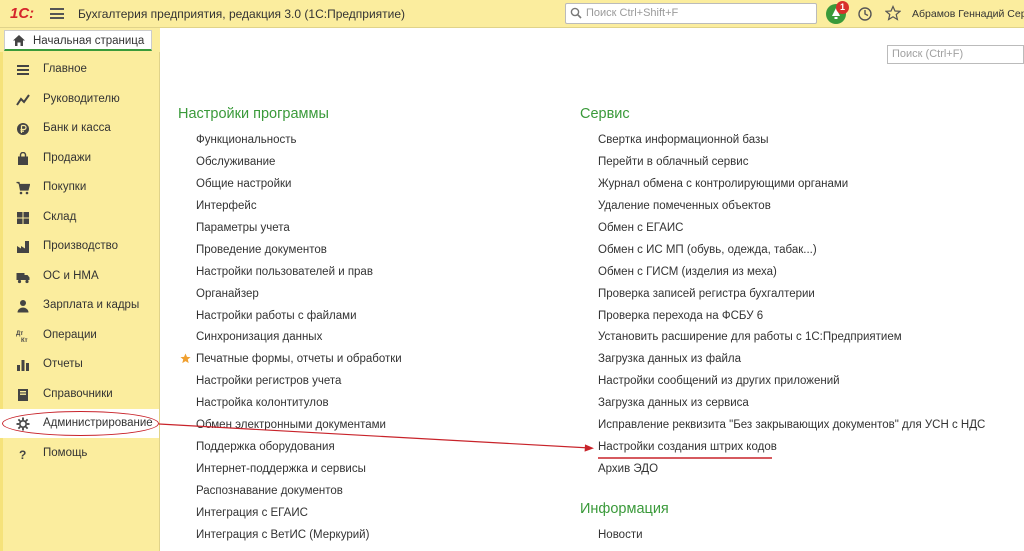  Describe the element at coordinates (70, 335) in the screenshot. I see `sidebar-item-label: Операции` at that location.